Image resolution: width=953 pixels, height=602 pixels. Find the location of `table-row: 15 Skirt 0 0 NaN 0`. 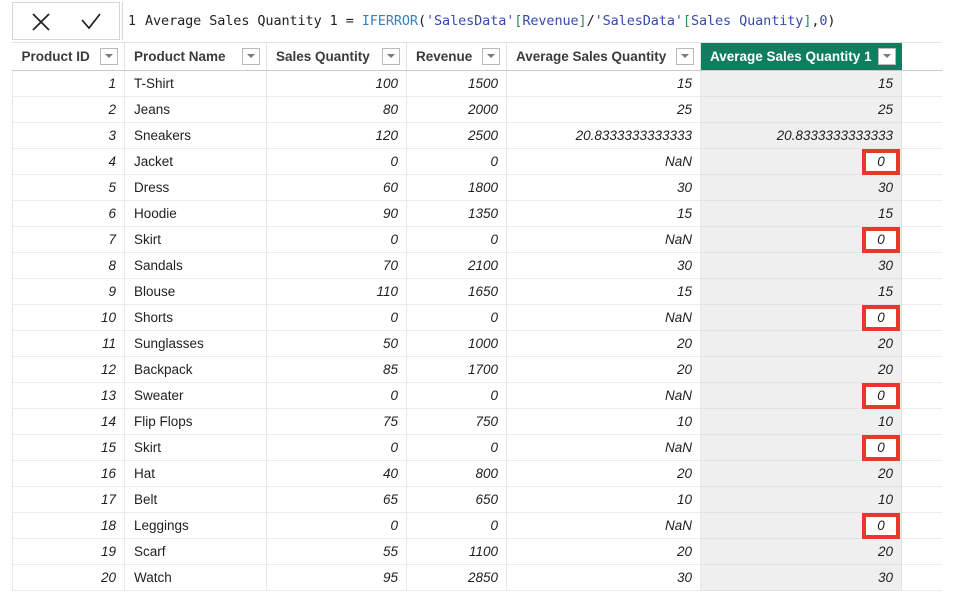

table-row: 15 Skirt 0 0 NaN 0 is located at coordinates (477, 447).